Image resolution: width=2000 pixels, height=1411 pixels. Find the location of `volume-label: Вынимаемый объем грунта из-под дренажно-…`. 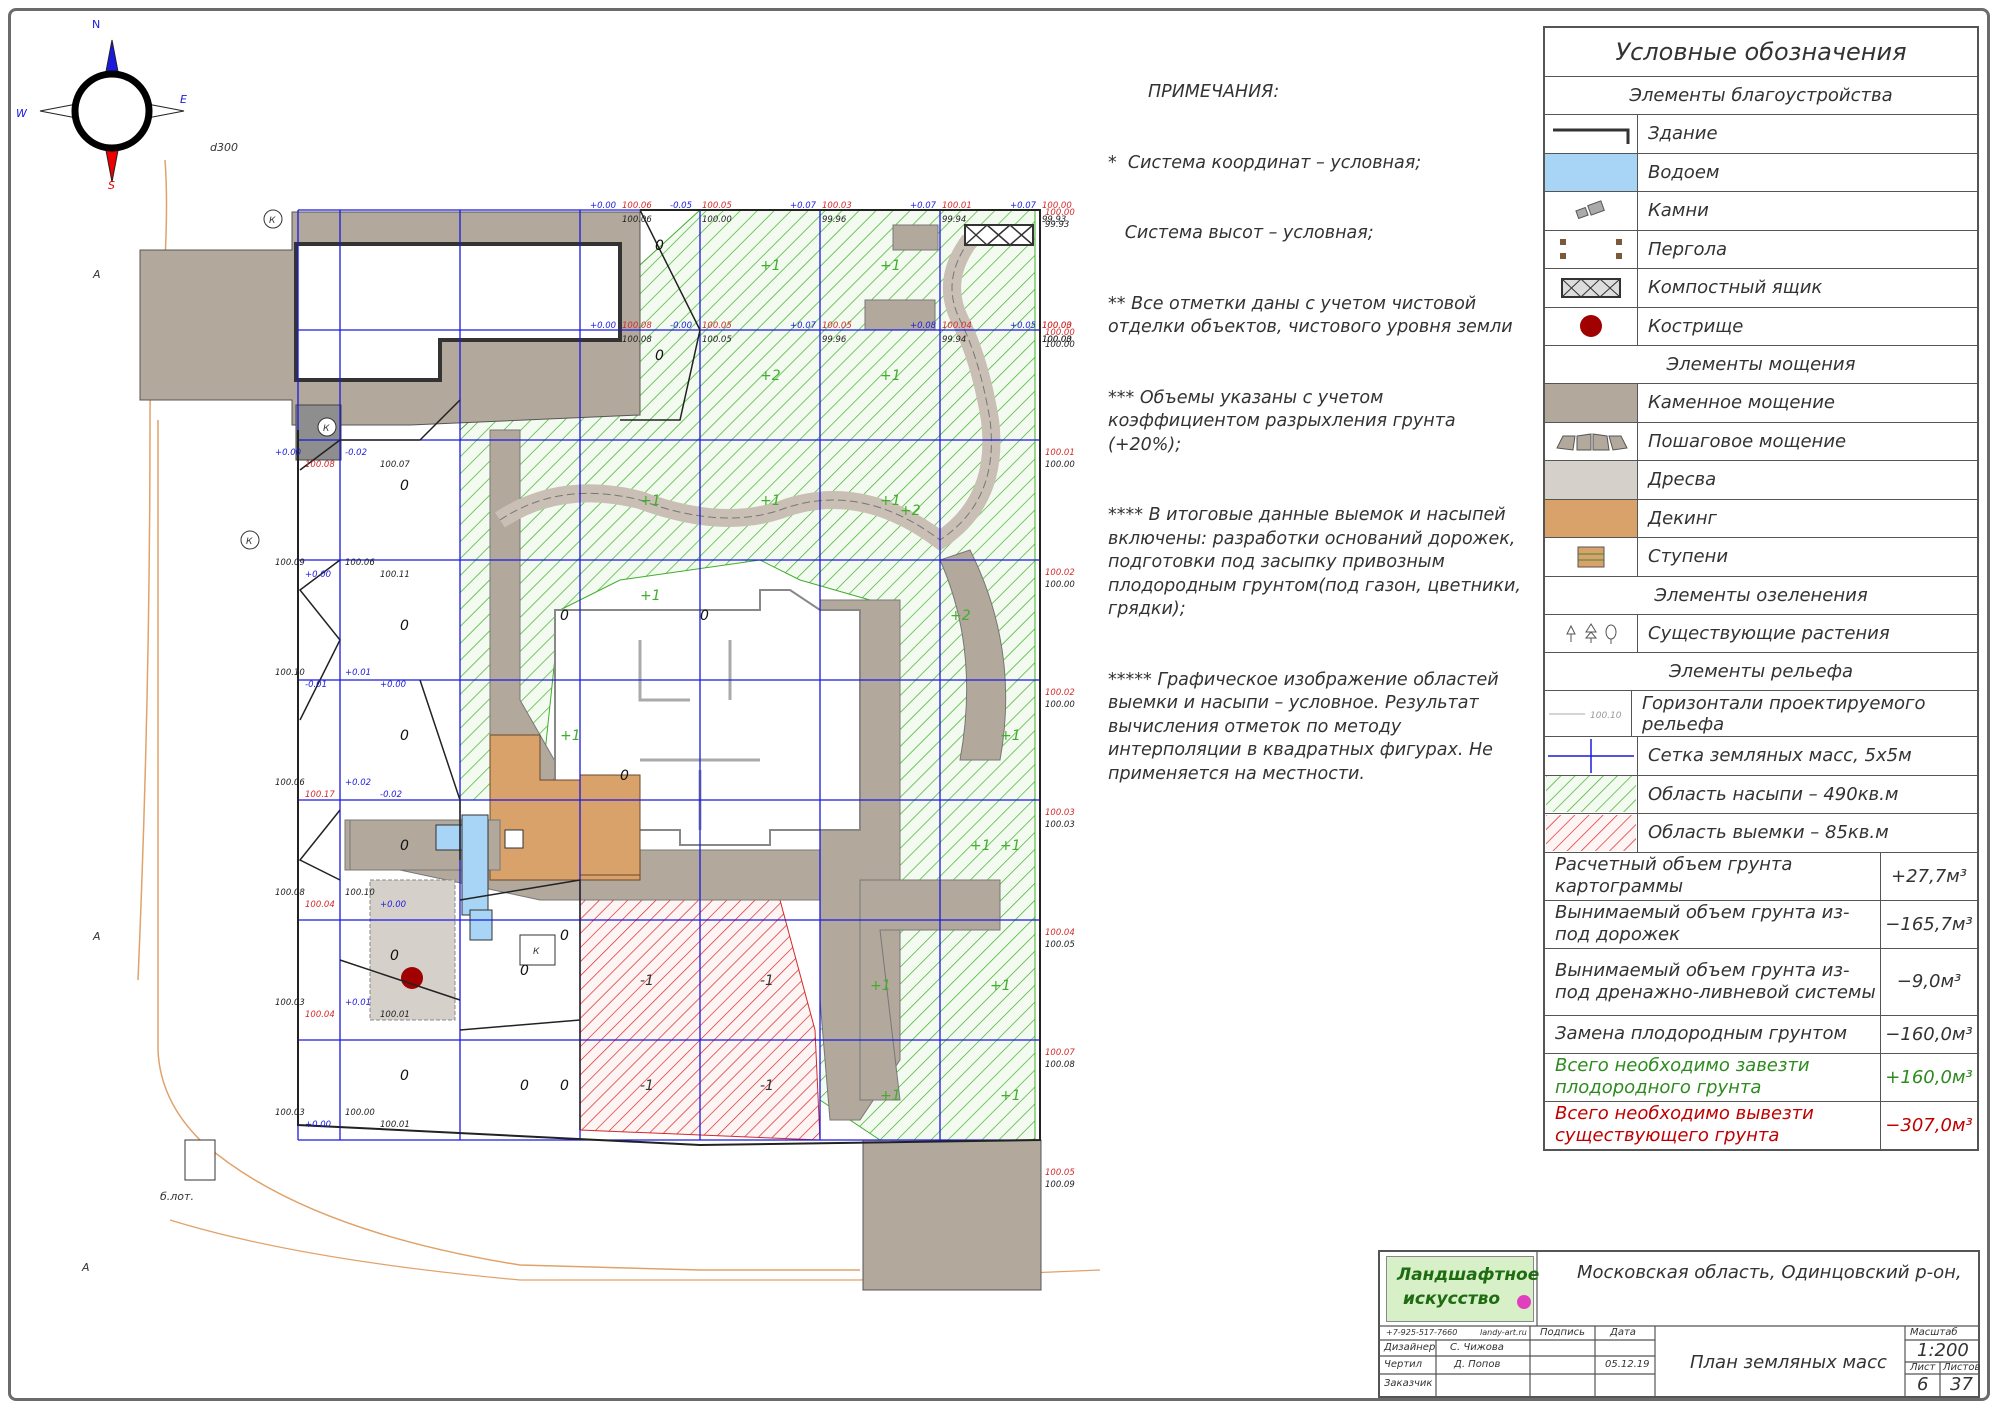

volume-label: Вынимаемый объем грунта из-под дренажно-… is located at coordinates (1713, 981).